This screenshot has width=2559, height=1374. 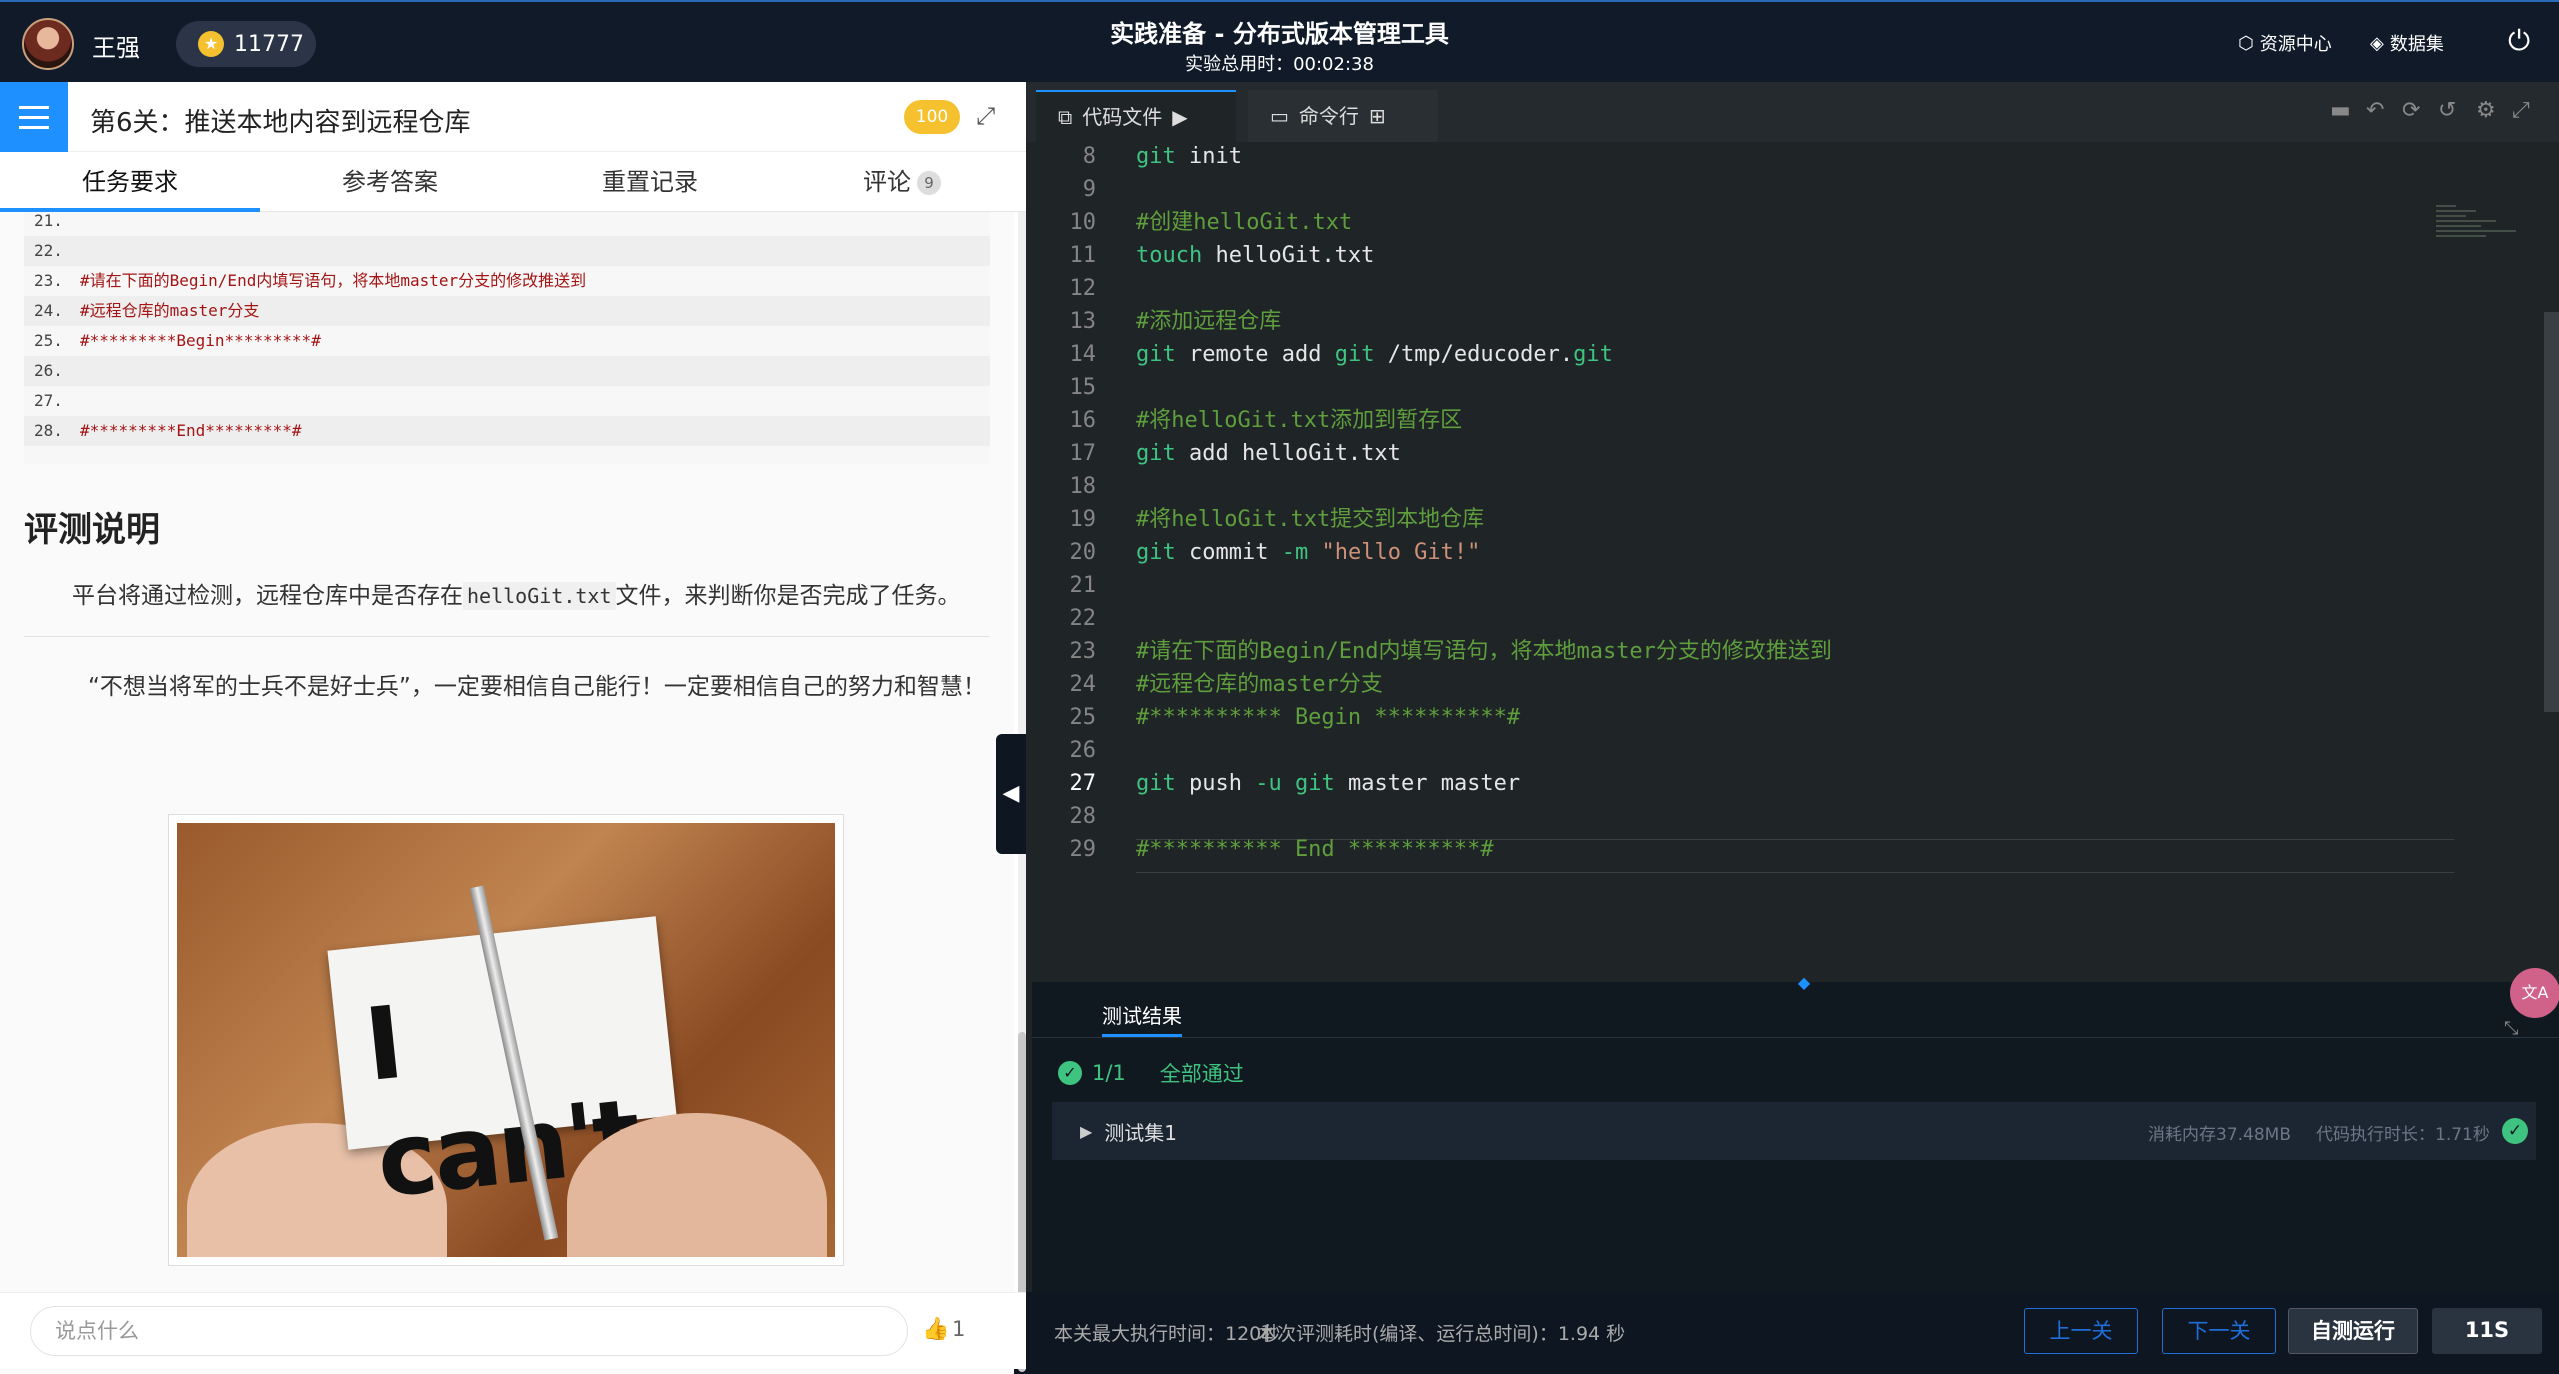 What do you see at coordinates (1083, 354) in the screenshot?
I see `line-number: 14` at bounding box center [1083, 354].